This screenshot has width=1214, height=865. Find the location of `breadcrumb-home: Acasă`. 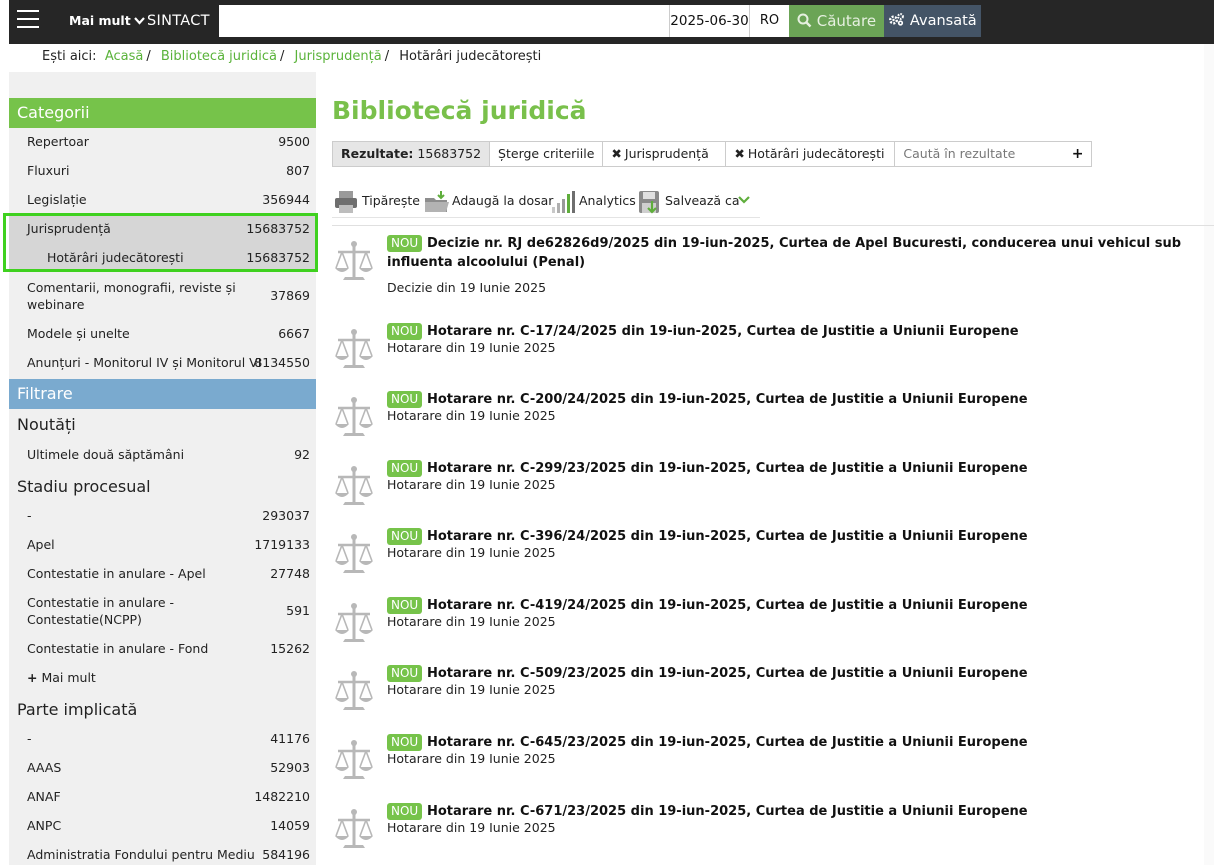

breadcrumb-home: Acasă is located at coordinates (124, 56).